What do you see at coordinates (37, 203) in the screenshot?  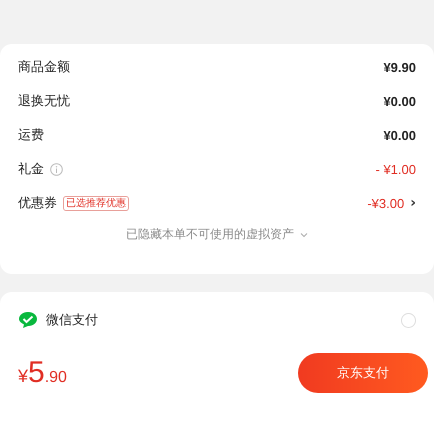 I see `fee-label: 优惠券` at bounding box center [37, 203].